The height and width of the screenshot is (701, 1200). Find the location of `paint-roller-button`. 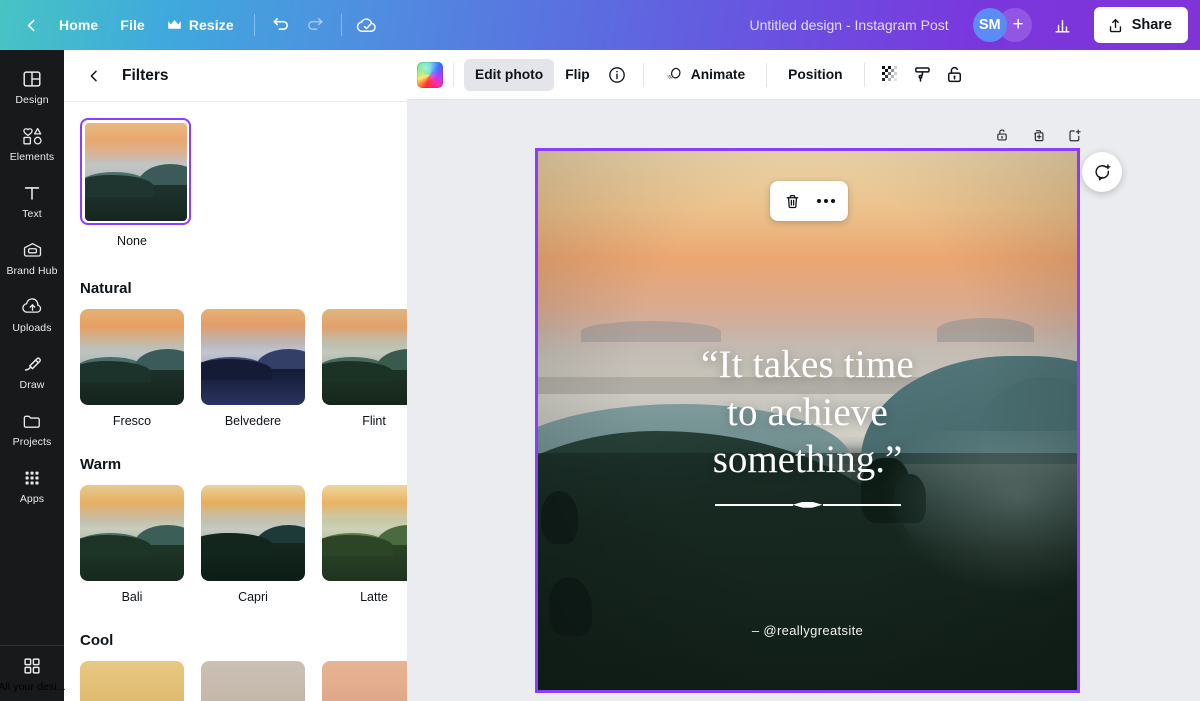

paint-roller-button is located at coordinates (923, 75).